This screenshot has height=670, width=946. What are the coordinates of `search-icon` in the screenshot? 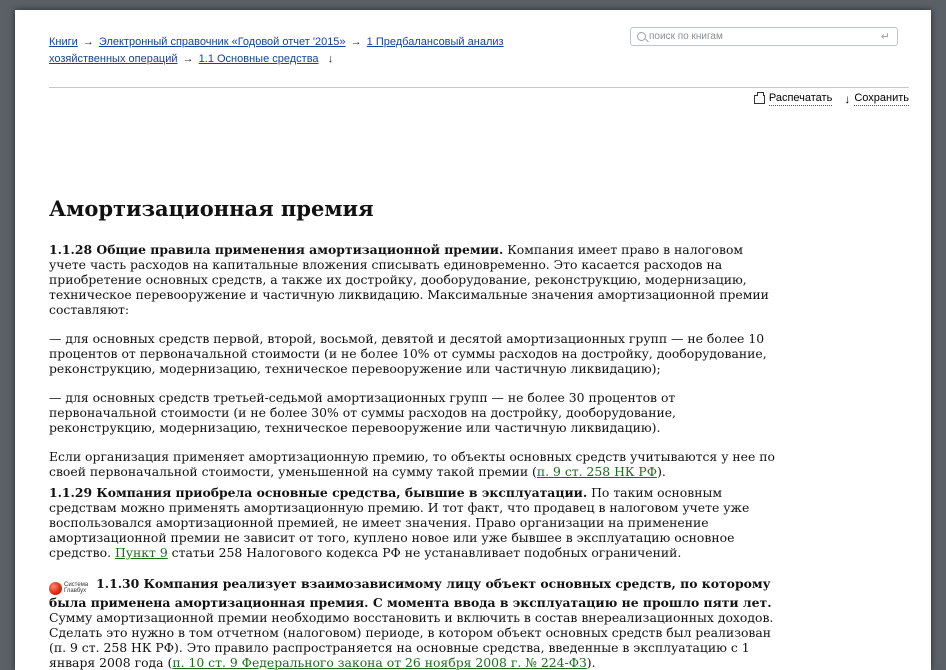 It's located at (641, 36).